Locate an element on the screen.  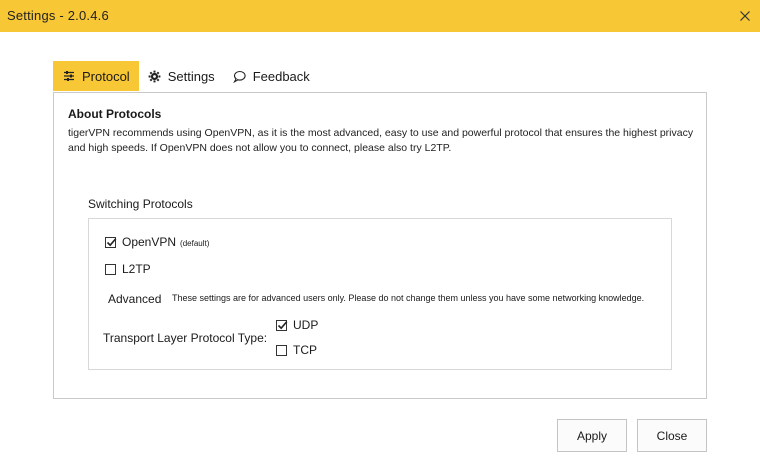
tab-feedback: Feedback is located at coordinates (271, 76).